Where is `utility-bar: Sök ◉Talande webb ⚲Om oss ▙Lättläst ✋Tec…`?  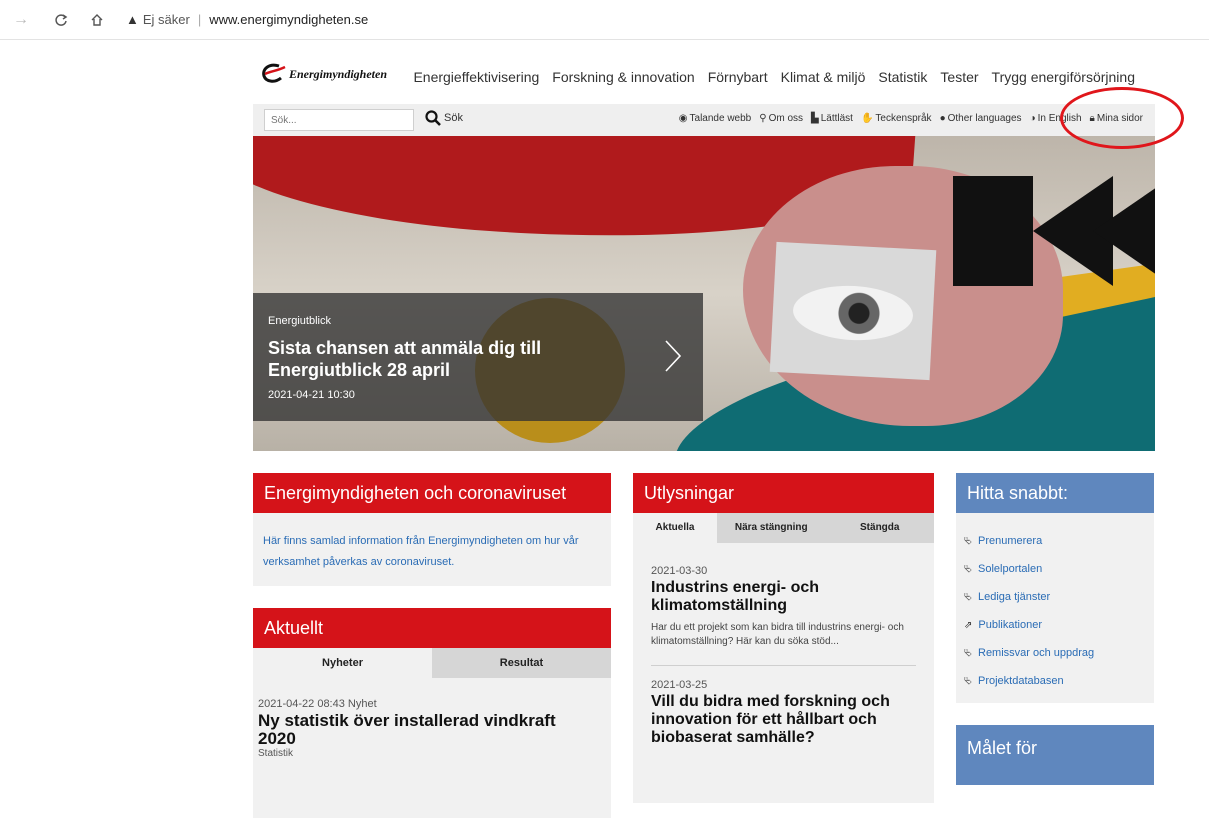
utility-bar: Sök ◉Talande webb ⚲Om oss ▙Lättläst ✋Tec… is located at coordinates (704, 120).